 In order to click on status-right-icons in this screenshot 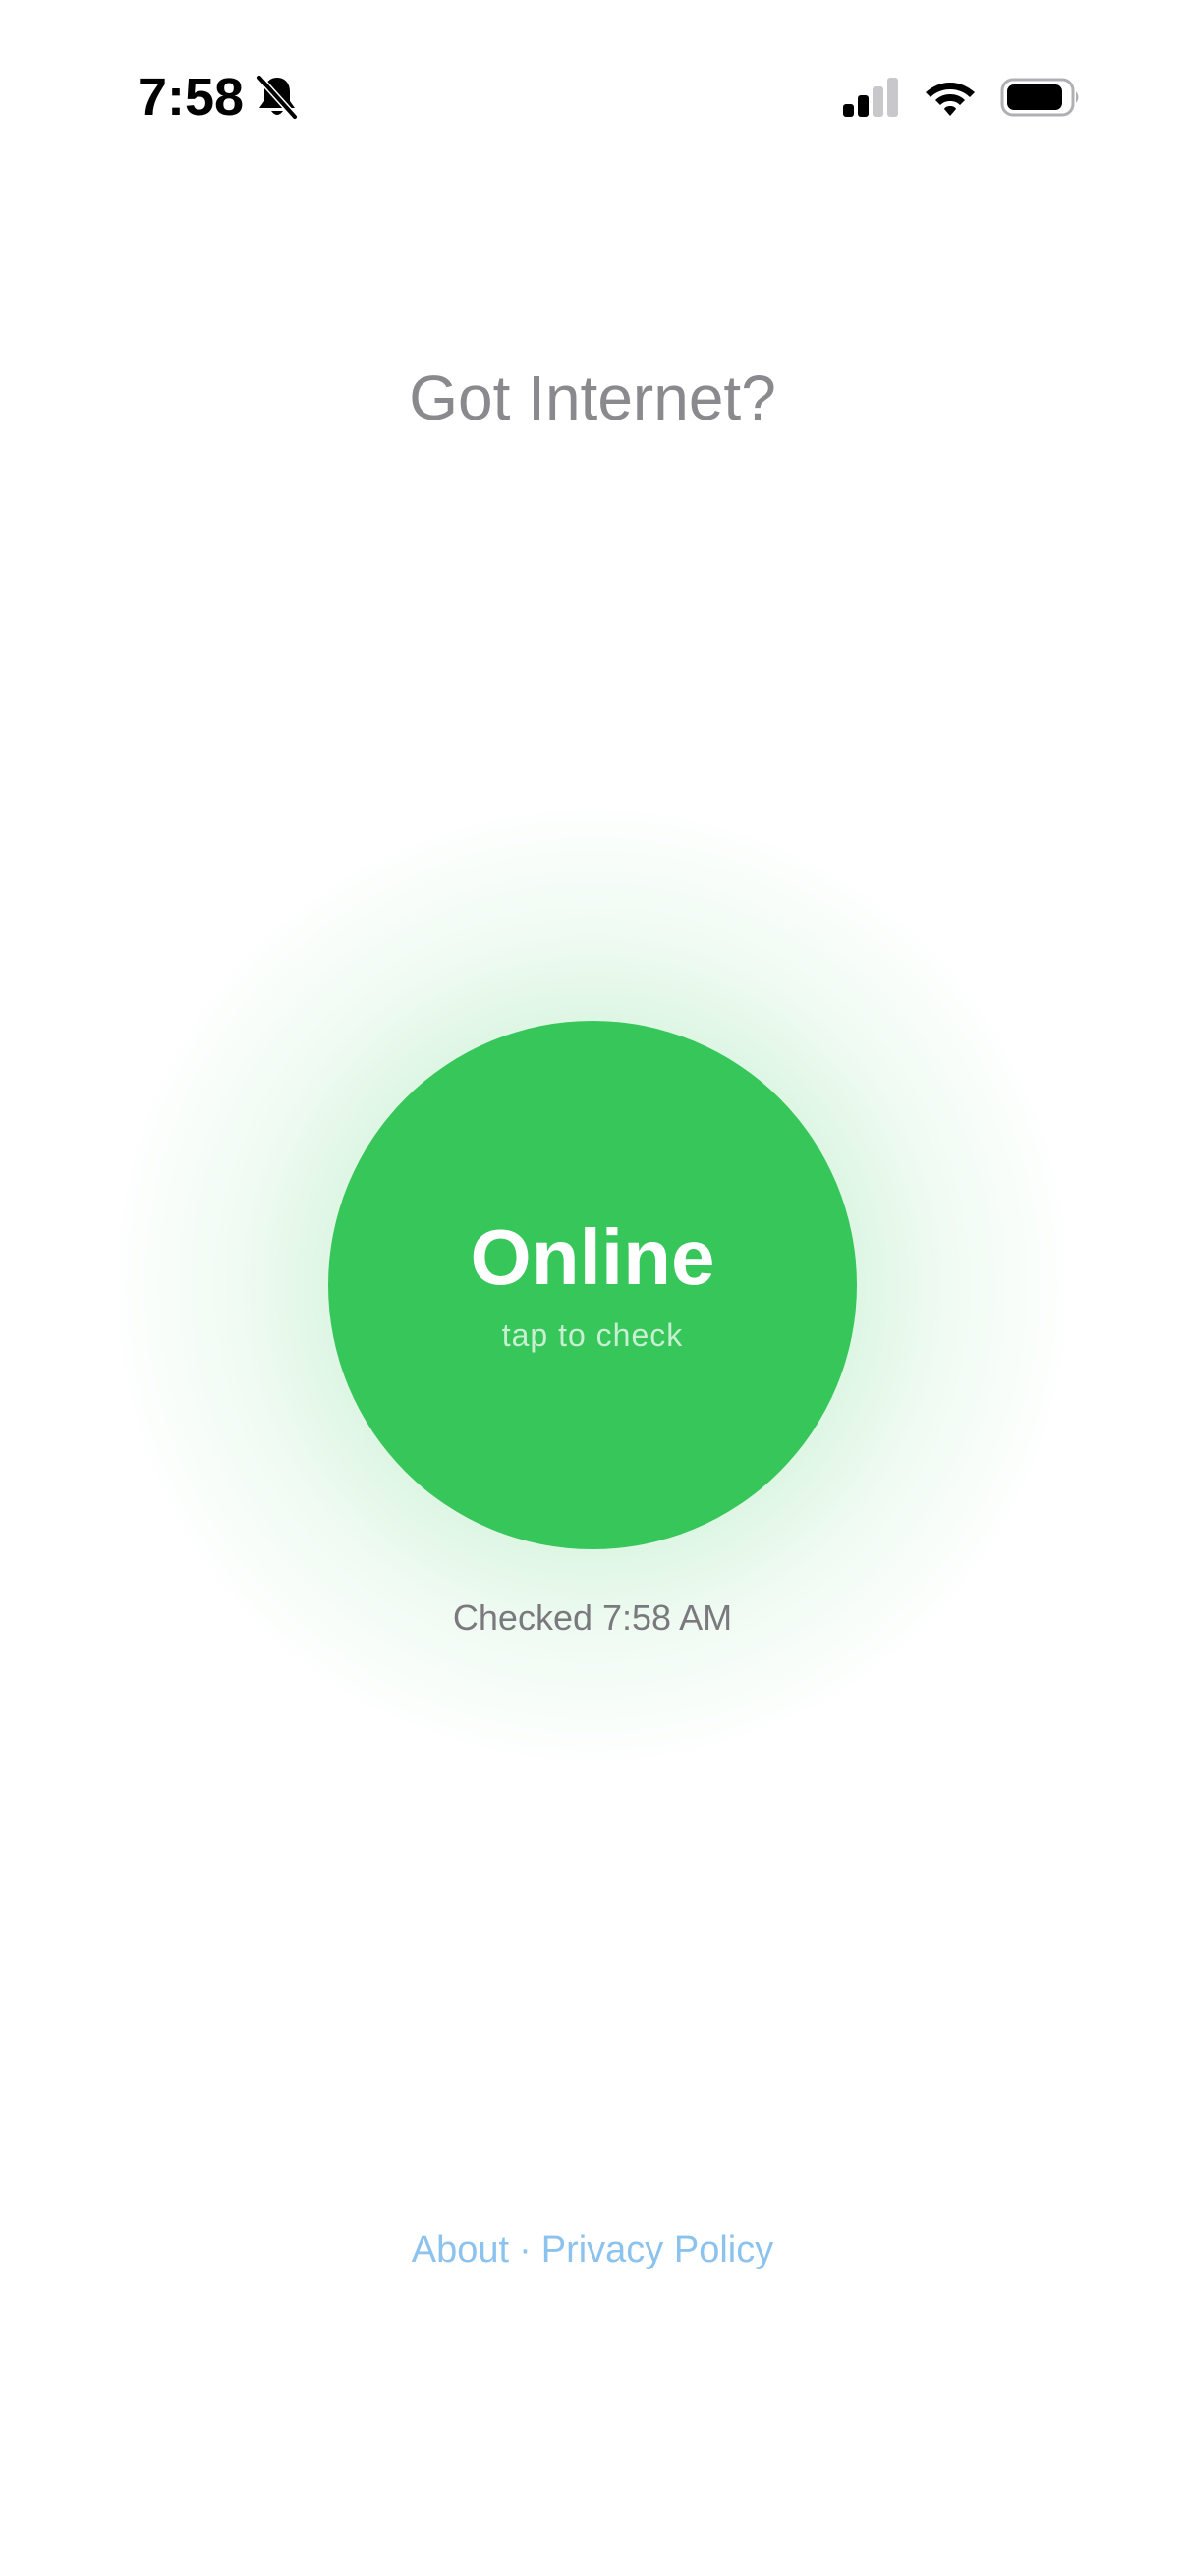, I will do `click(962, 97)`.